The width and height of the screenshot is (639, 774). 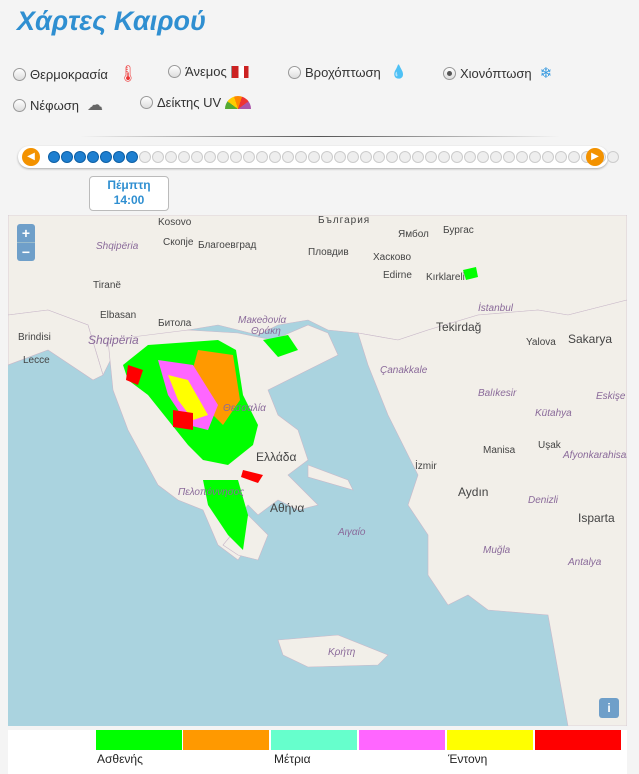 I want to click on map-label: Çanakkale, so click(x=404, y=370).